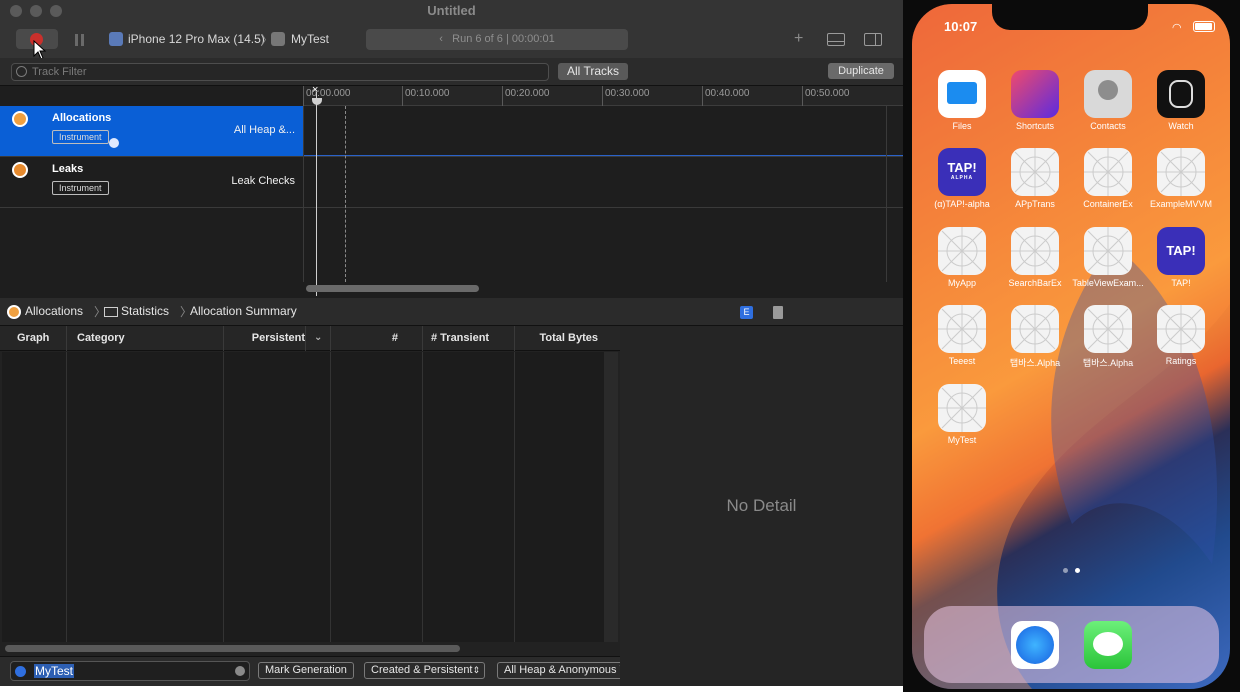  What do you see at coordinates (836, 39) in the screenshot?
I see `toggle-bottom-panel-icon` at bounding box center [836, 39].